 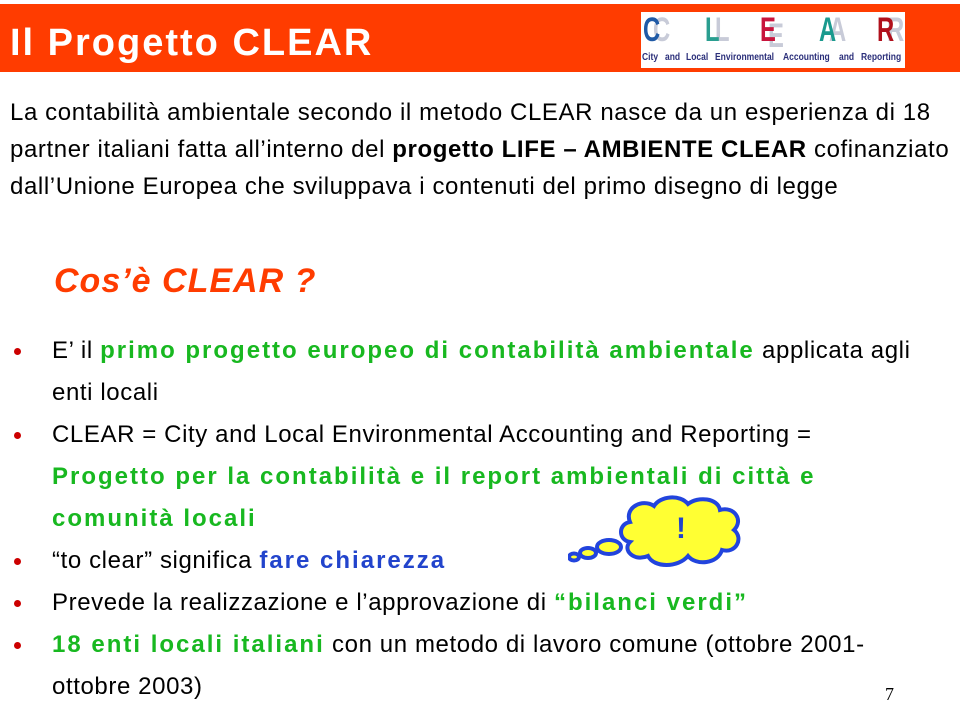 What do you see at coordinates (697, 57) in the screenshot?
I see `tagline-word: Local` at bounding box center [697, 57].